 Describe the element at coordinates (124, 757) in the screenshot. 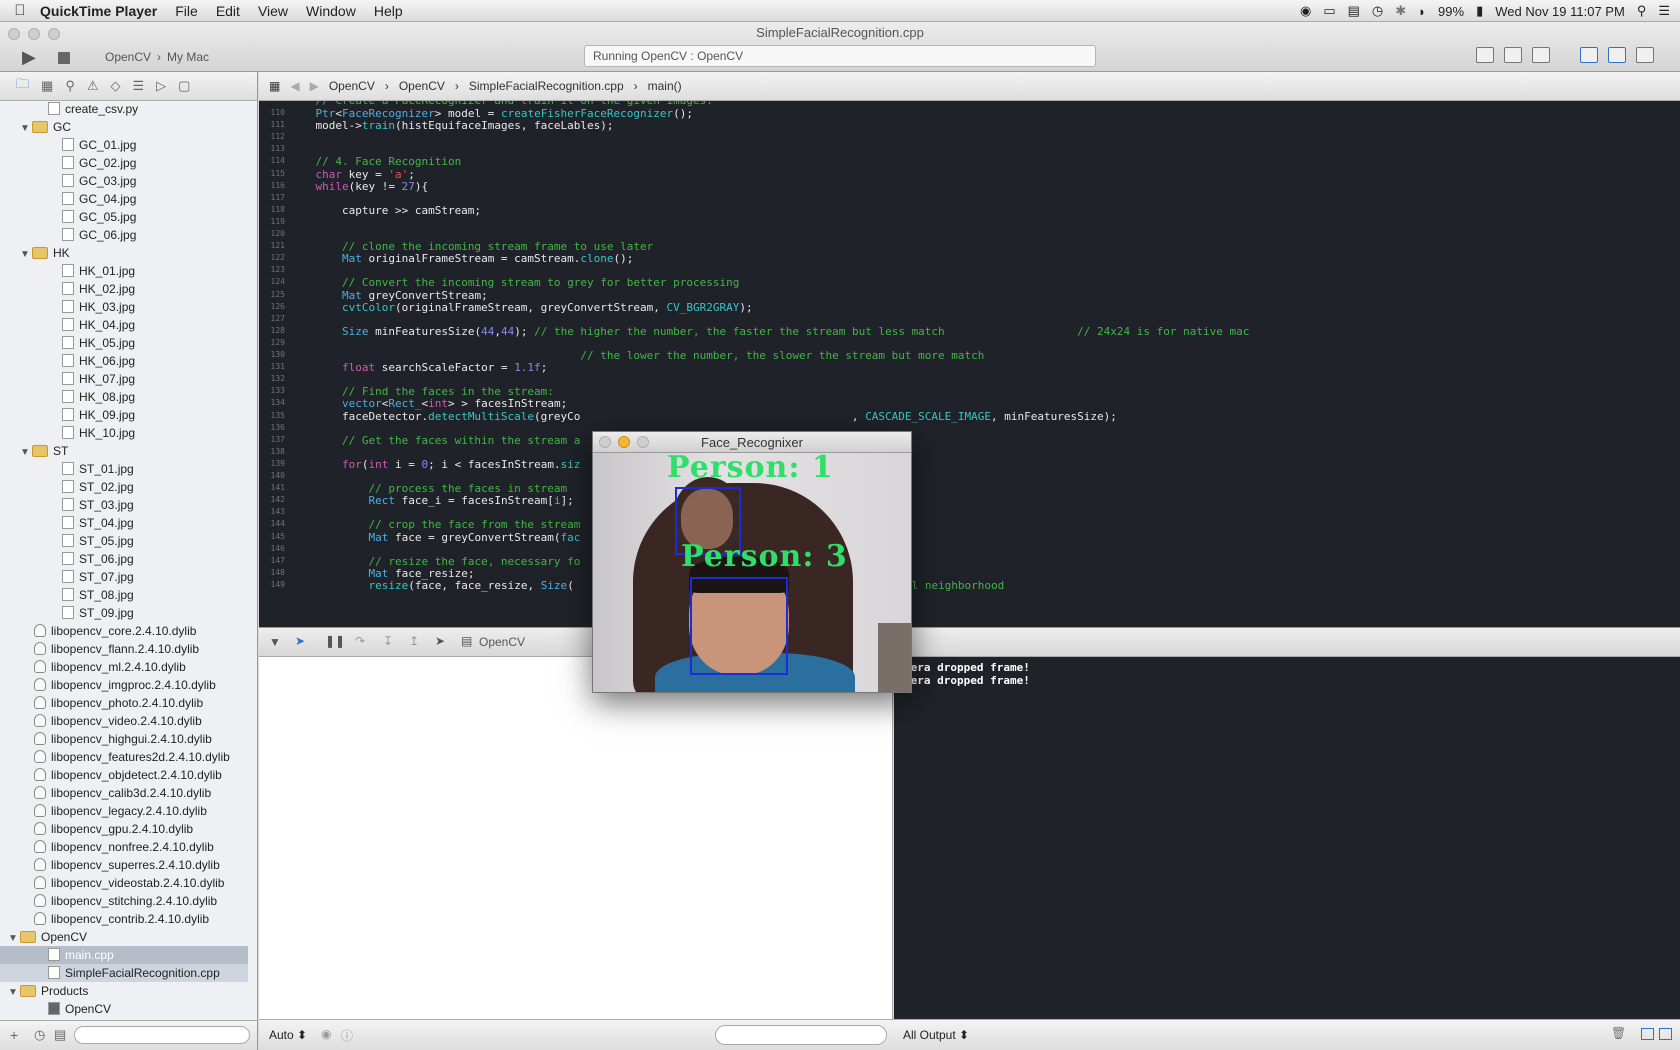

I see `library-item: libopencv_features2d.2.4.10.dylib` at that location.